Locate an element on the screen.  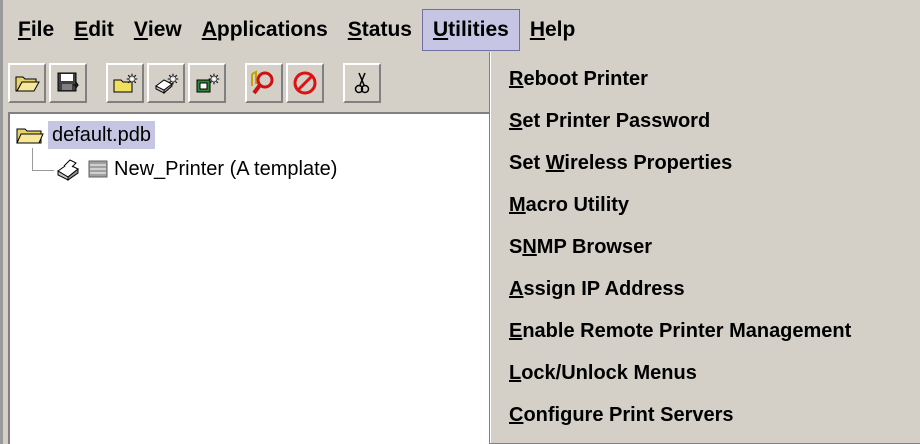
open-button is located at coordinates (27, 83).